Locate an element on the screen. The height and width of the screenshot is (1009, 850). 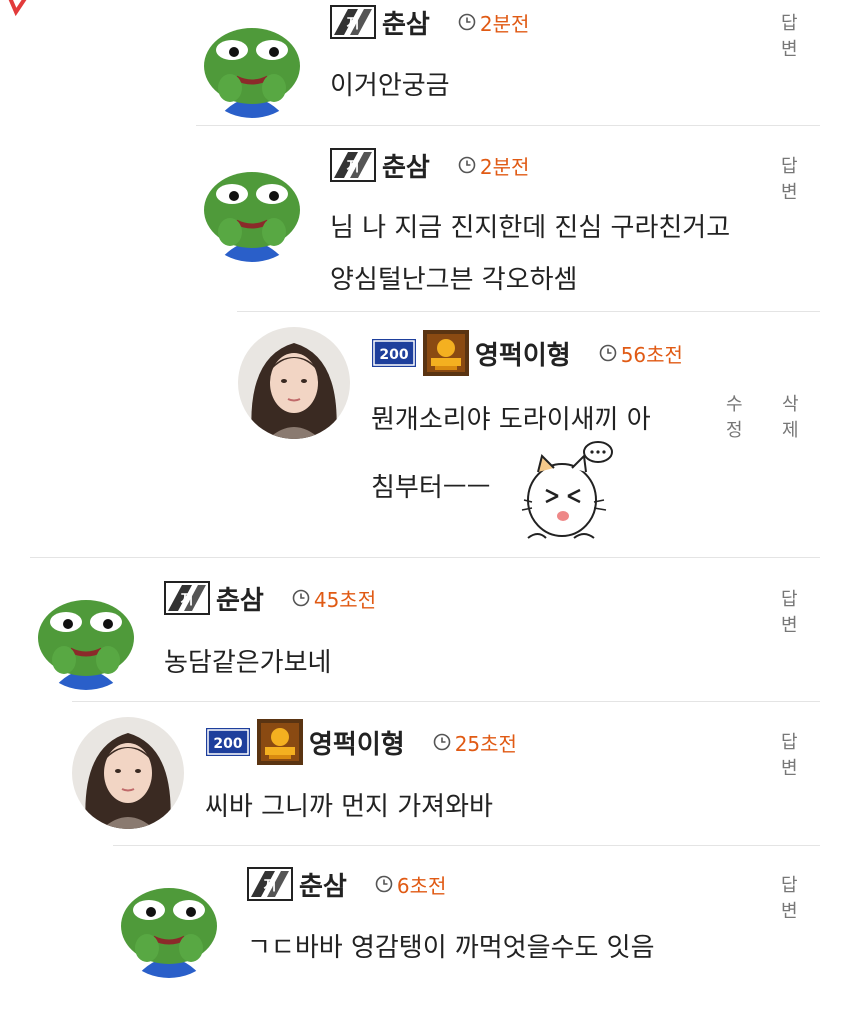
comment-body: ㄱㄷ바바 영감탱이 까먹엇을수도 잇음 is located at coordinates (451, 948).